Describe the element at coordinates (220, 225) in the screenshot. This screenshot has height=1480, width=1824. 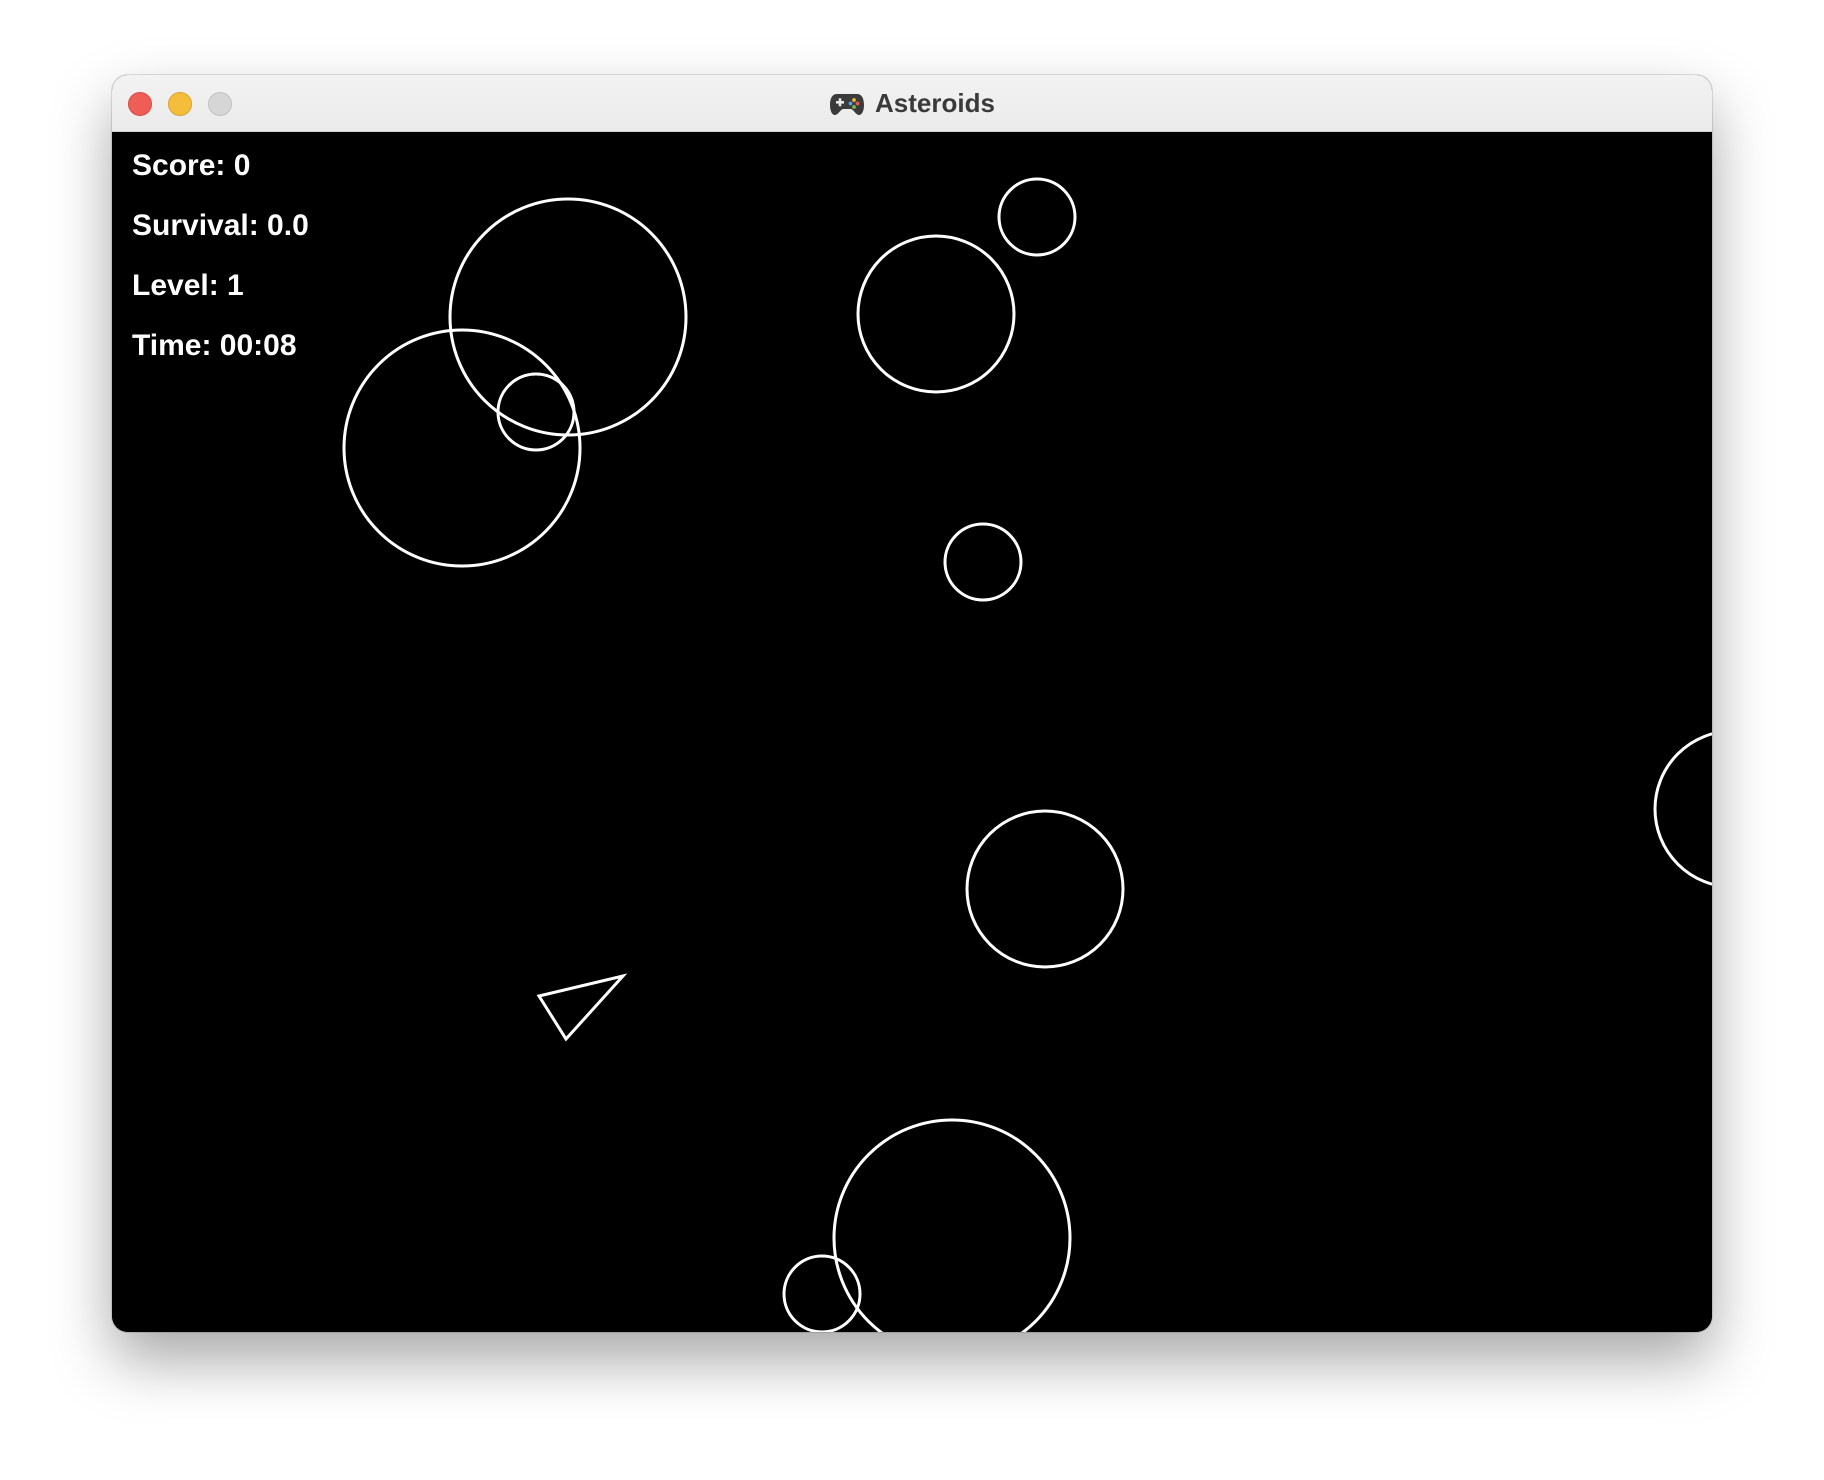
I see `survival-label: Survival: 0.0` at that location.